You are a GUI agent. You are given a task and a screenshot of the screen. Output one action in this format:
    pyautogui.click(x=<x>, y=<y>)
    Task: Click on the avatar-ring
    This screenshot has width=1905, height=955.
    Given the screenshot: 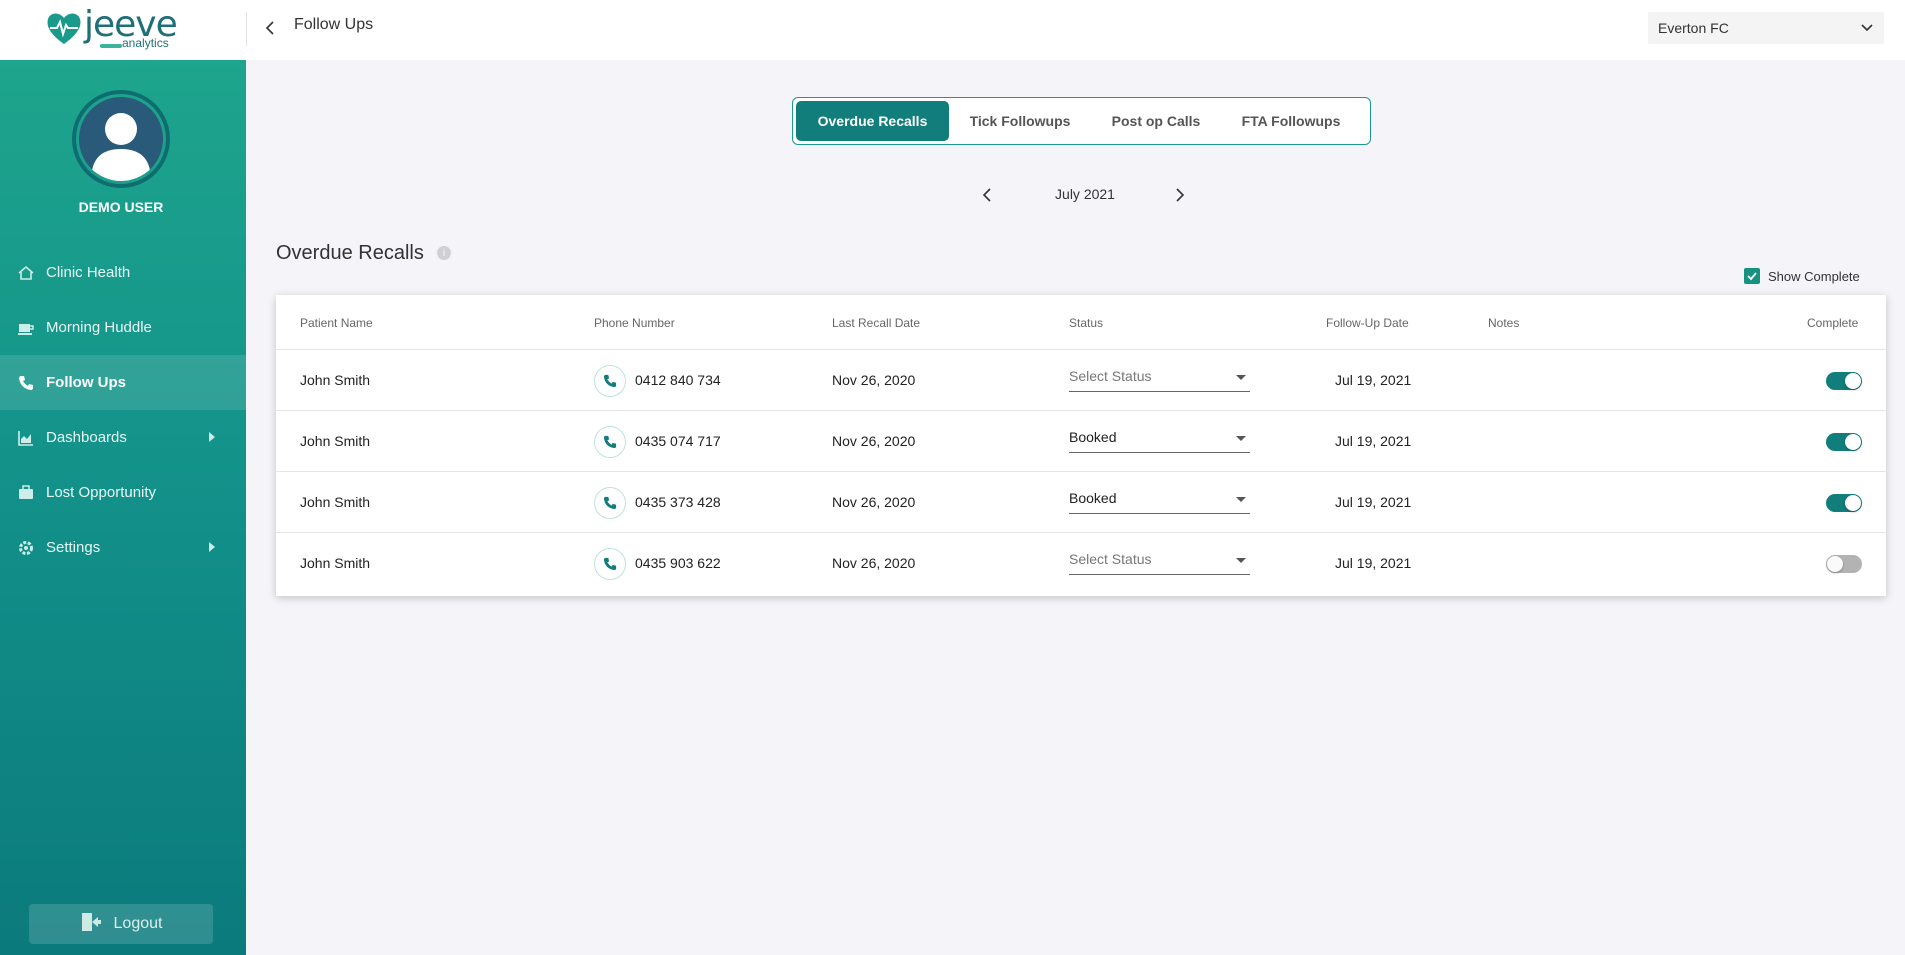 What is the action you would take?
    pyautogui.click(x=121, y=139)
    